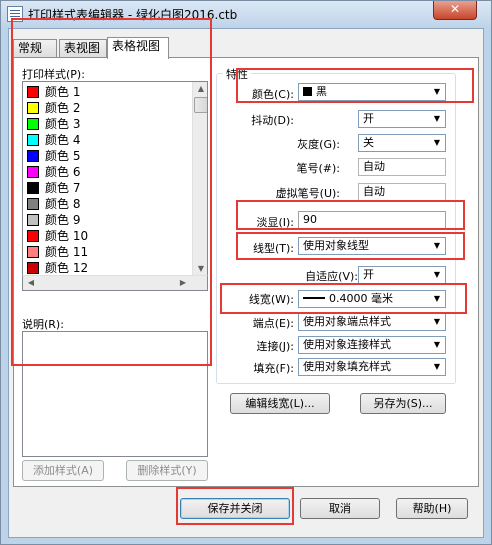 The width and height of the screenshot is (492, 545). What do you see at coordinates (43, 324) in the screenshot?
I see `description-label: 说明(R):` at bounding box center [43, 324].